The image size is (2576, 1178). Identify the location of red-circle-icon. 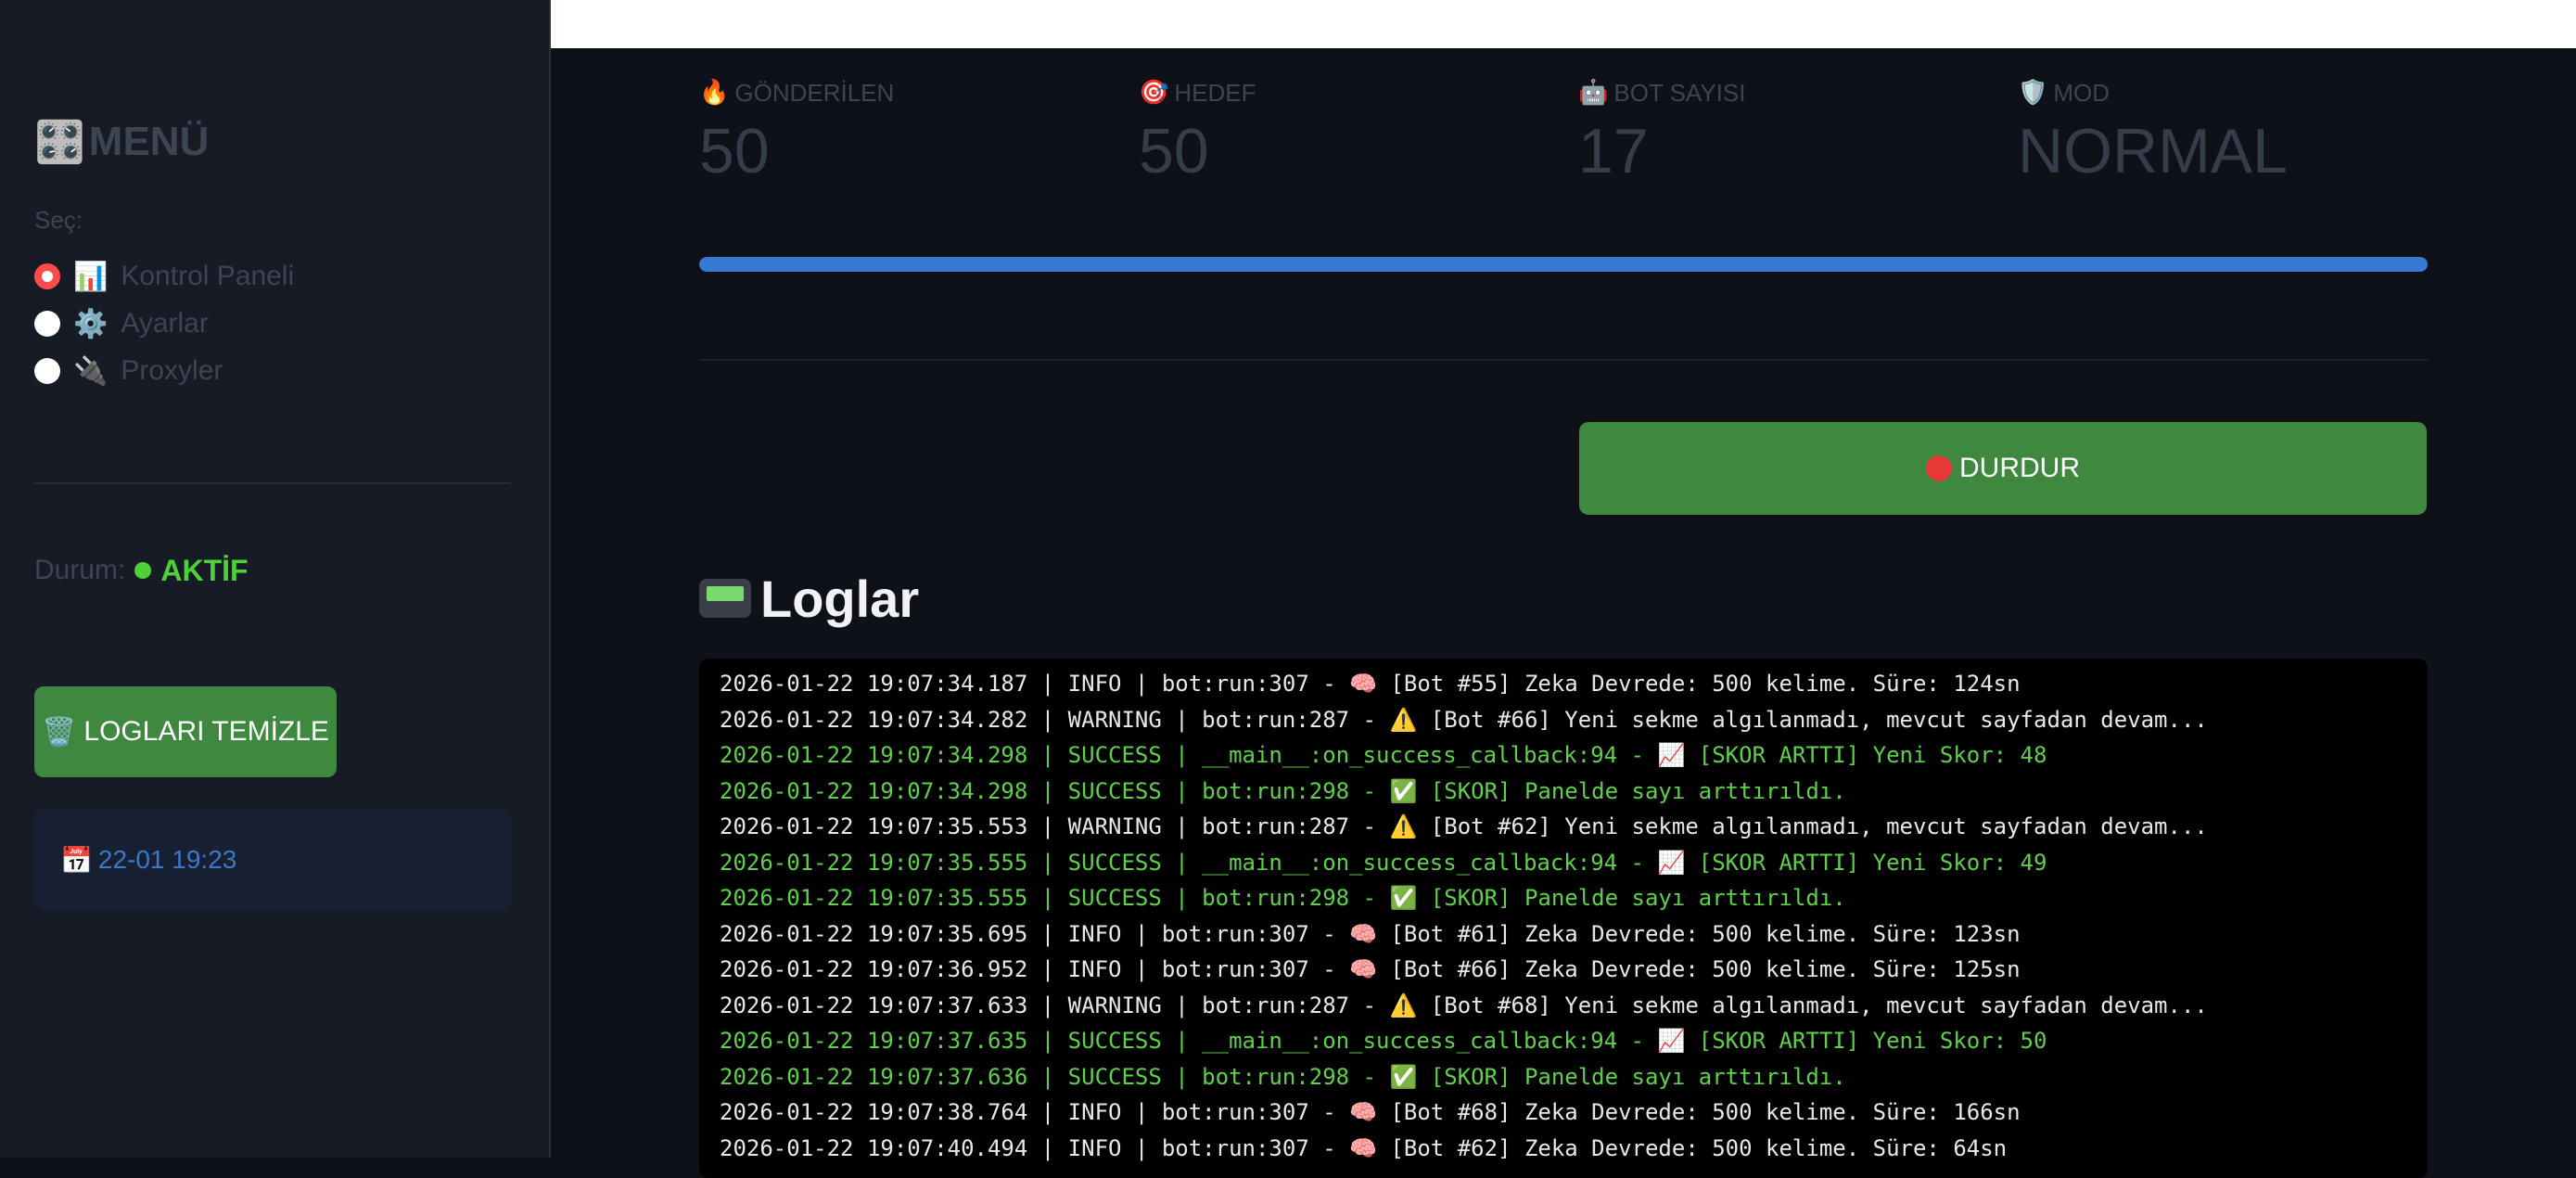
(1939, 468).